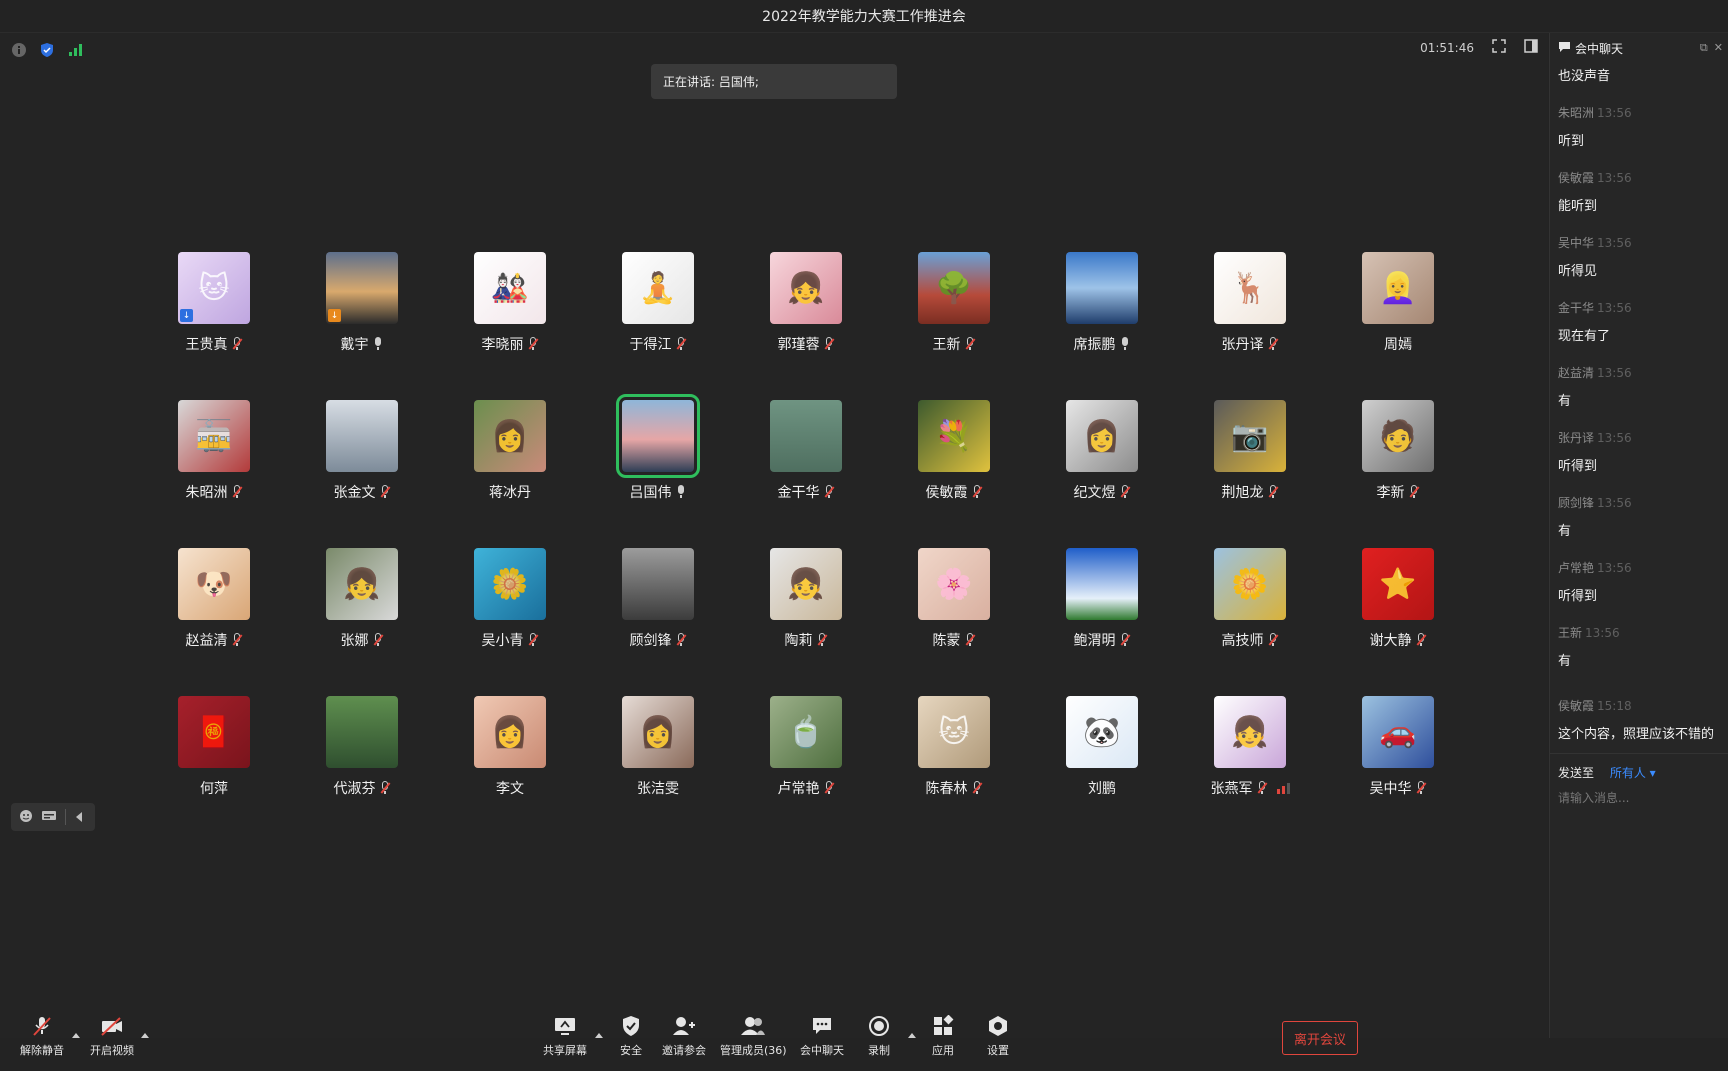 The image size is (1728, 1071). Describe the element at coordinates (912, 1035) in the screenshot. I see `record-options-caret` at that location.